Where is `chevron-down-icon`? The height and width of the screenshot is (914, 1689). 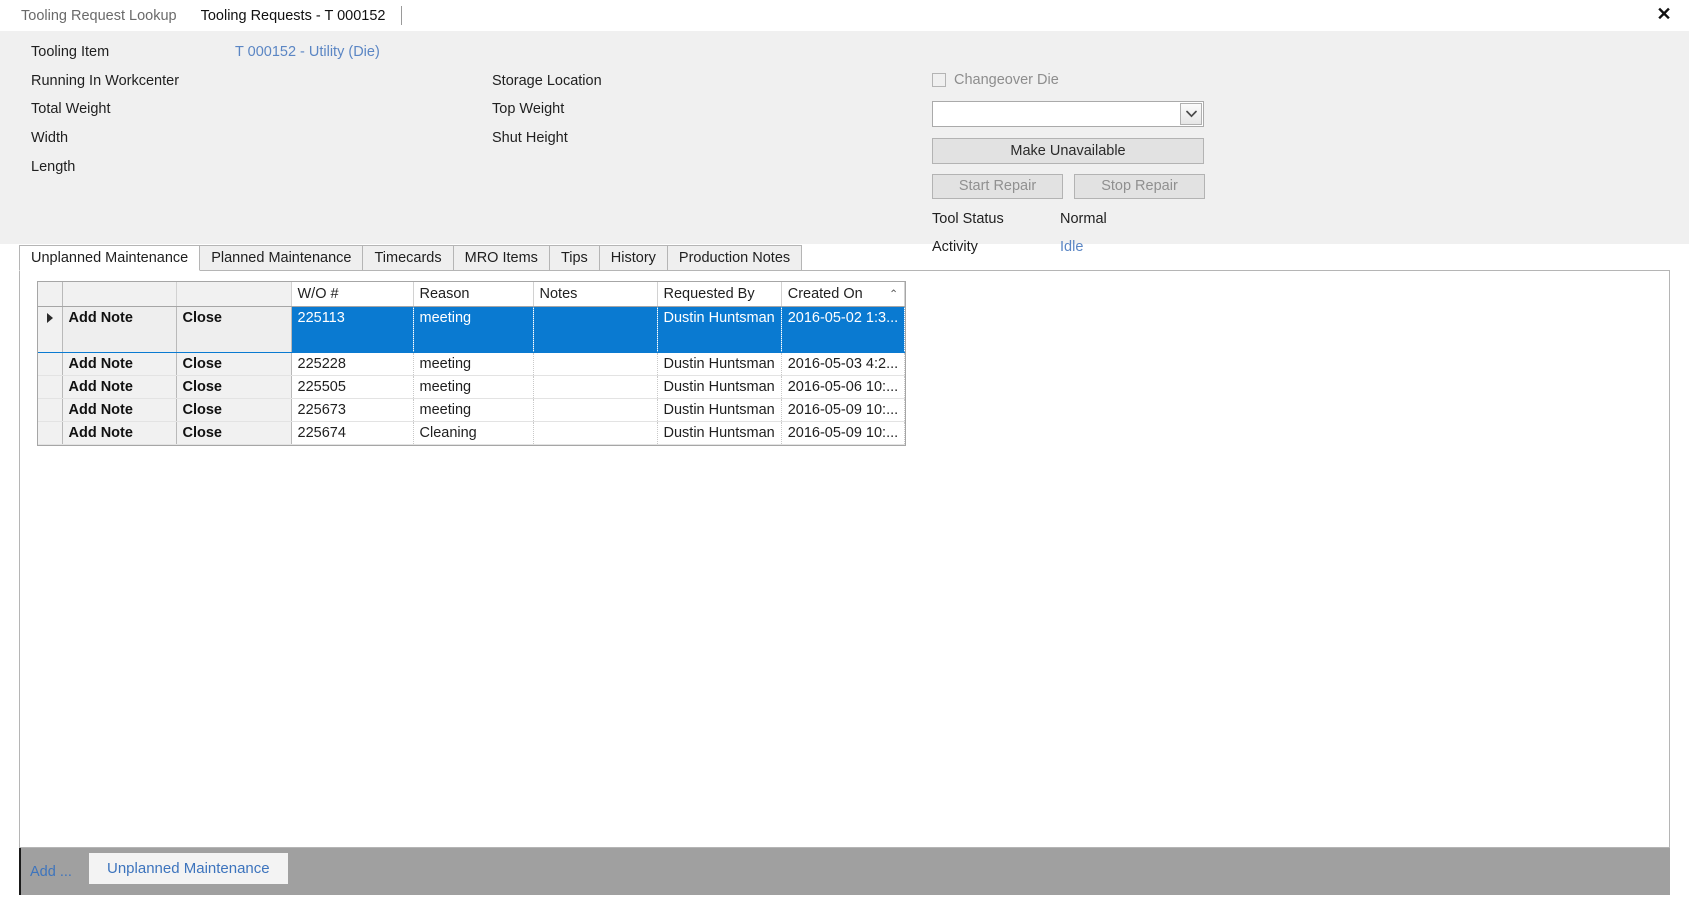 chevron-down-icon is located at coordinates (1191, 114).